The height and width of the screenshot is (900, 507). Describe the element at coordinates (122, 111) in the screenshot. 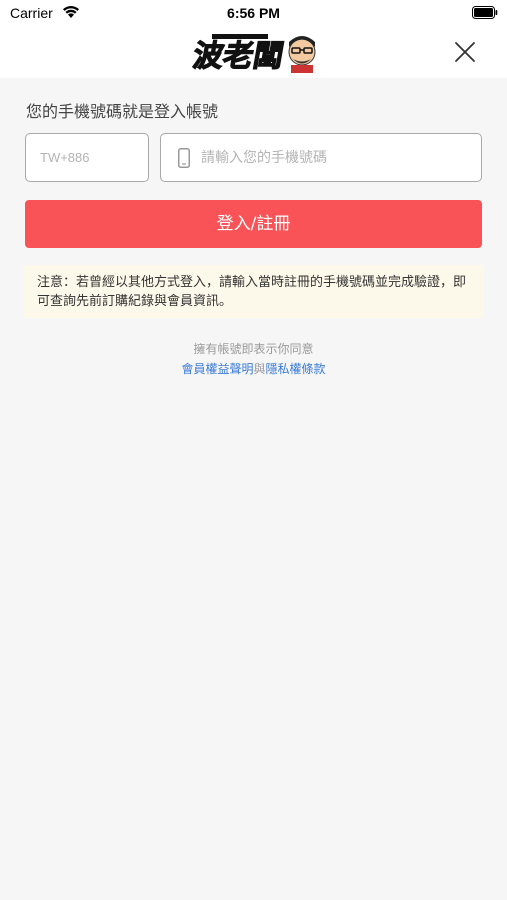

I see `login-prompt: 您的手機號碼就是登入帳號` at that location.